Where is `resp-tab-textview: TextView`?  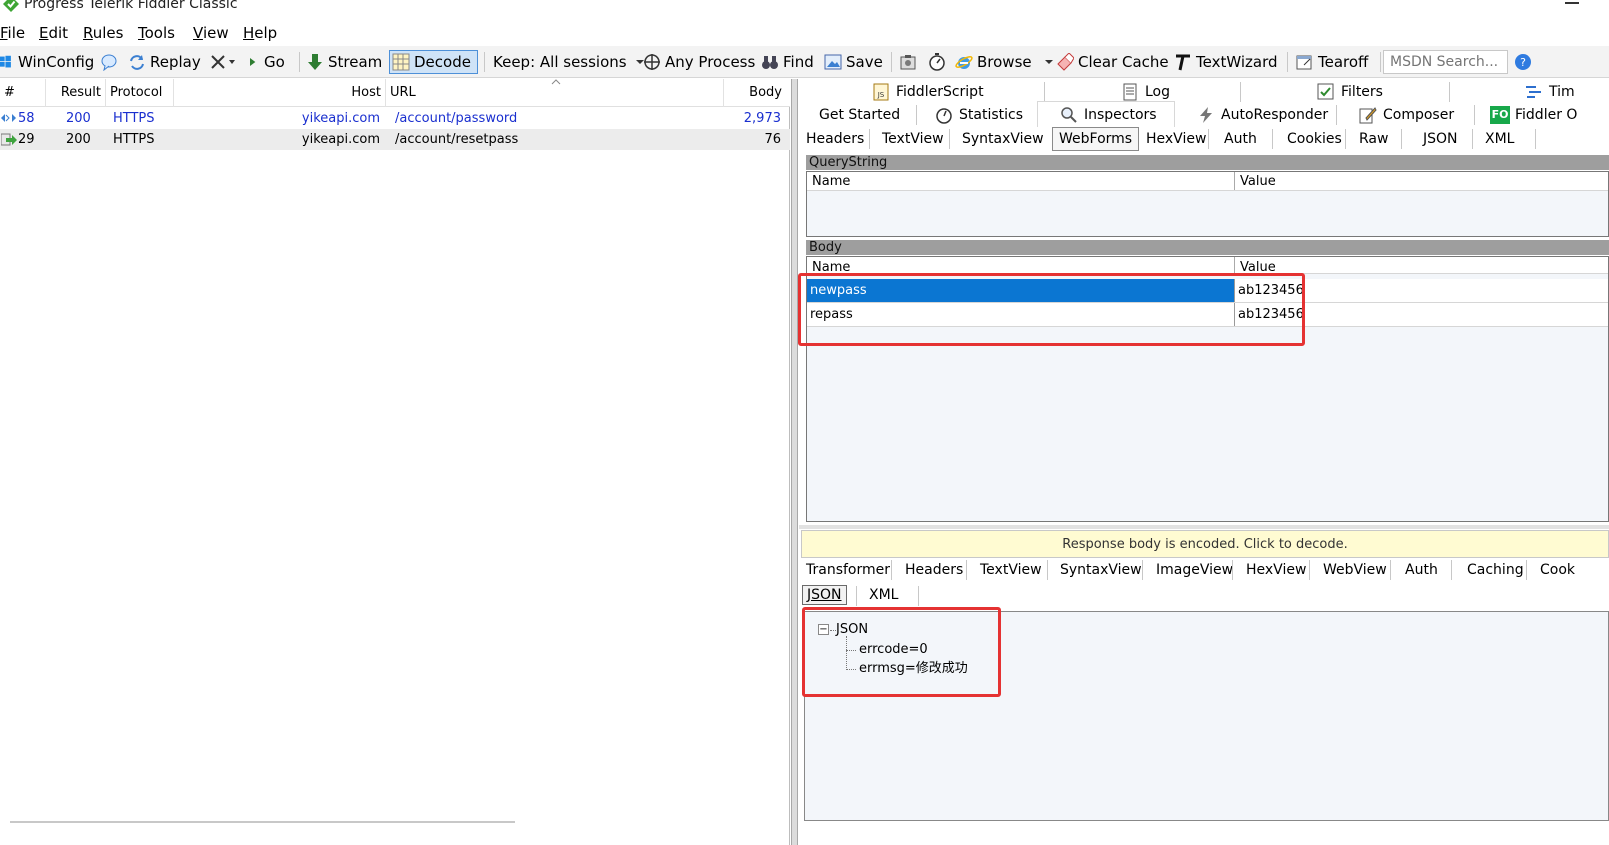 resp-tab-textview: TextView is located at coordinates (1011, 570).